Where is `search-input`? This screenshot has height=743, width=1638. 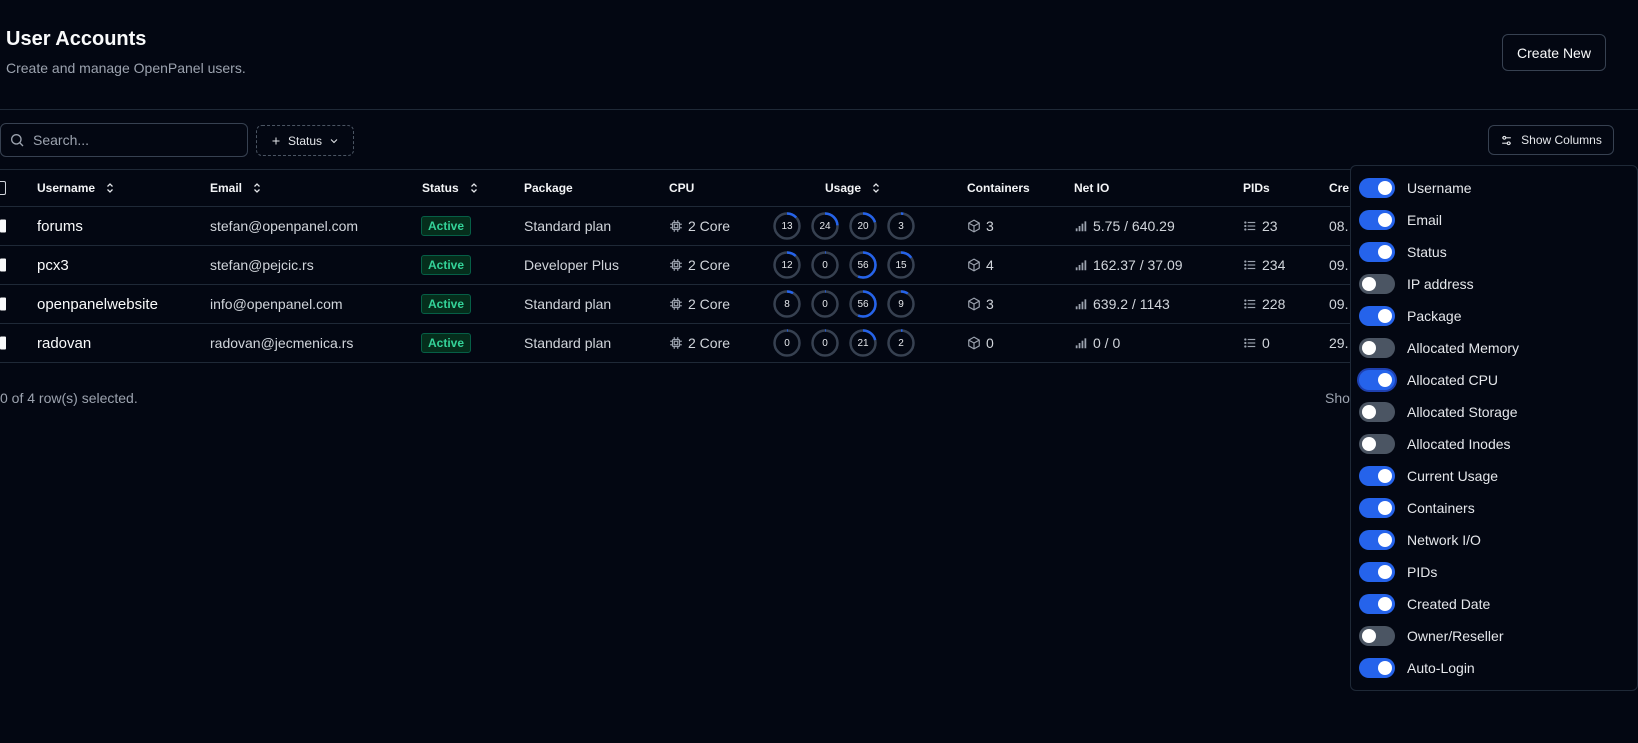
search-input is located at coordinates (133, 140).